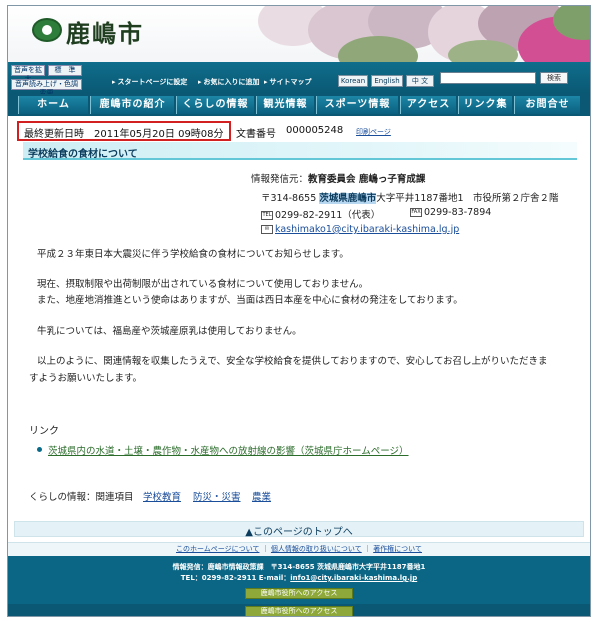 The image size is (600, 622). I want to click on nav-tourism: 観光情報, so click(285, 105).